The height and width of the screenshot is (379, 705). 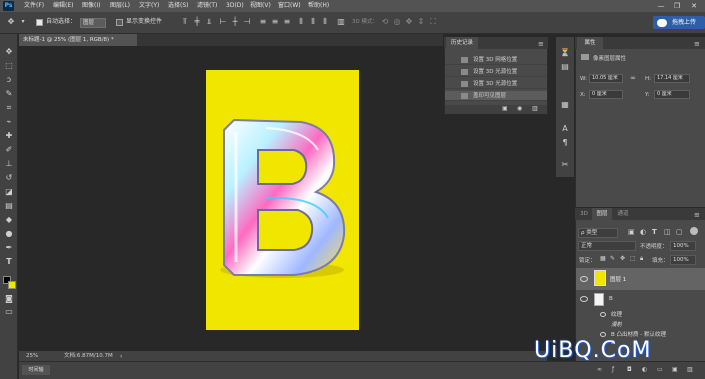 What do you see at coordinates (235, 6) in the screenshot?
I see `menu-item-3d: 3D(D)` at bounding box center [235, 6].